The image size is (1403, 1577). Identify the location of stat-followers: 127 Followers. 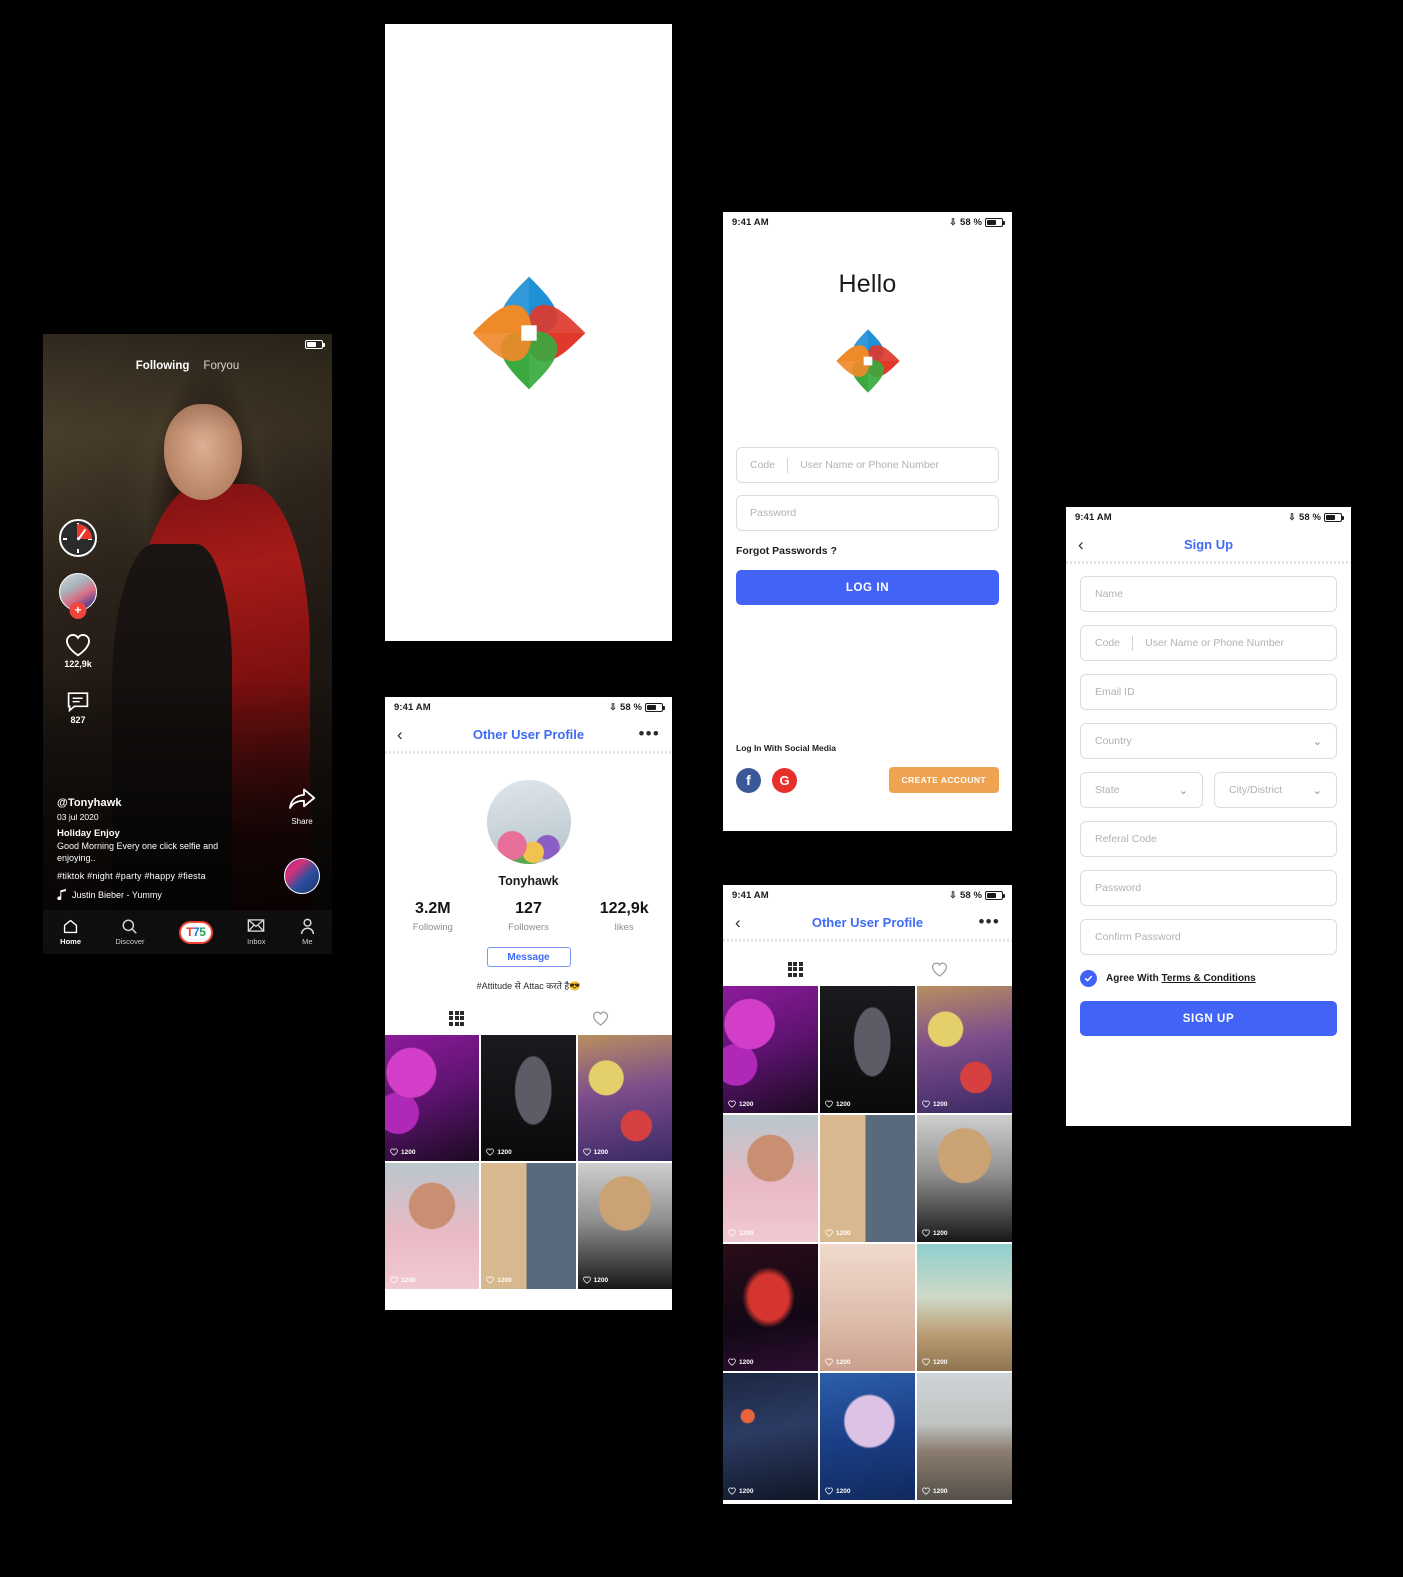
(529, 916).